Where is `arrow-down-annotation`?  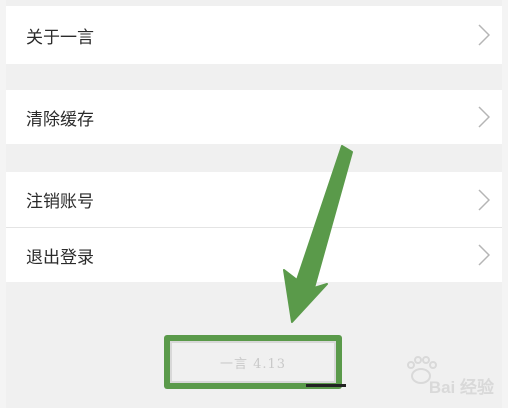 arrow-down-annotation is located at coordinates (318, 234).